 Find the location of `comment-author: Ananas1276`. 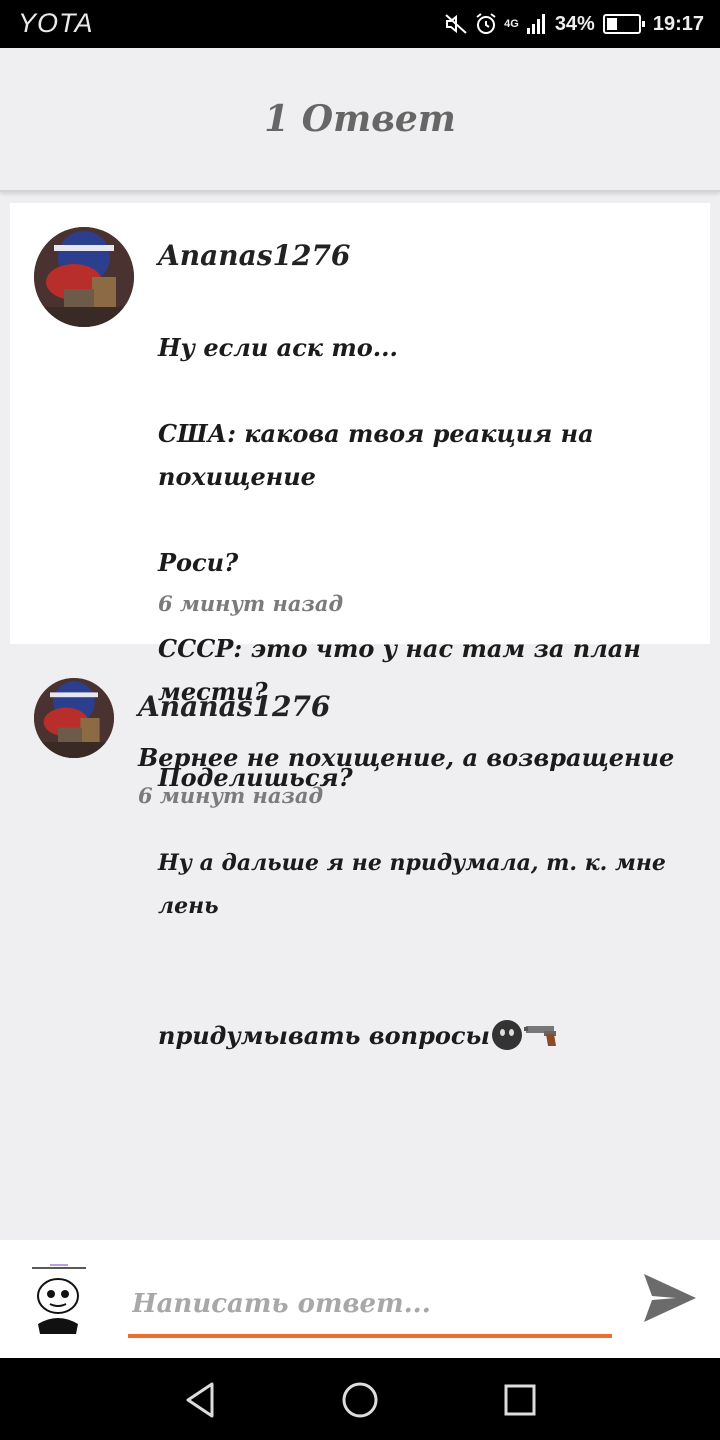

comment-author: Ananas1276 is located at coordinates (254, 255).